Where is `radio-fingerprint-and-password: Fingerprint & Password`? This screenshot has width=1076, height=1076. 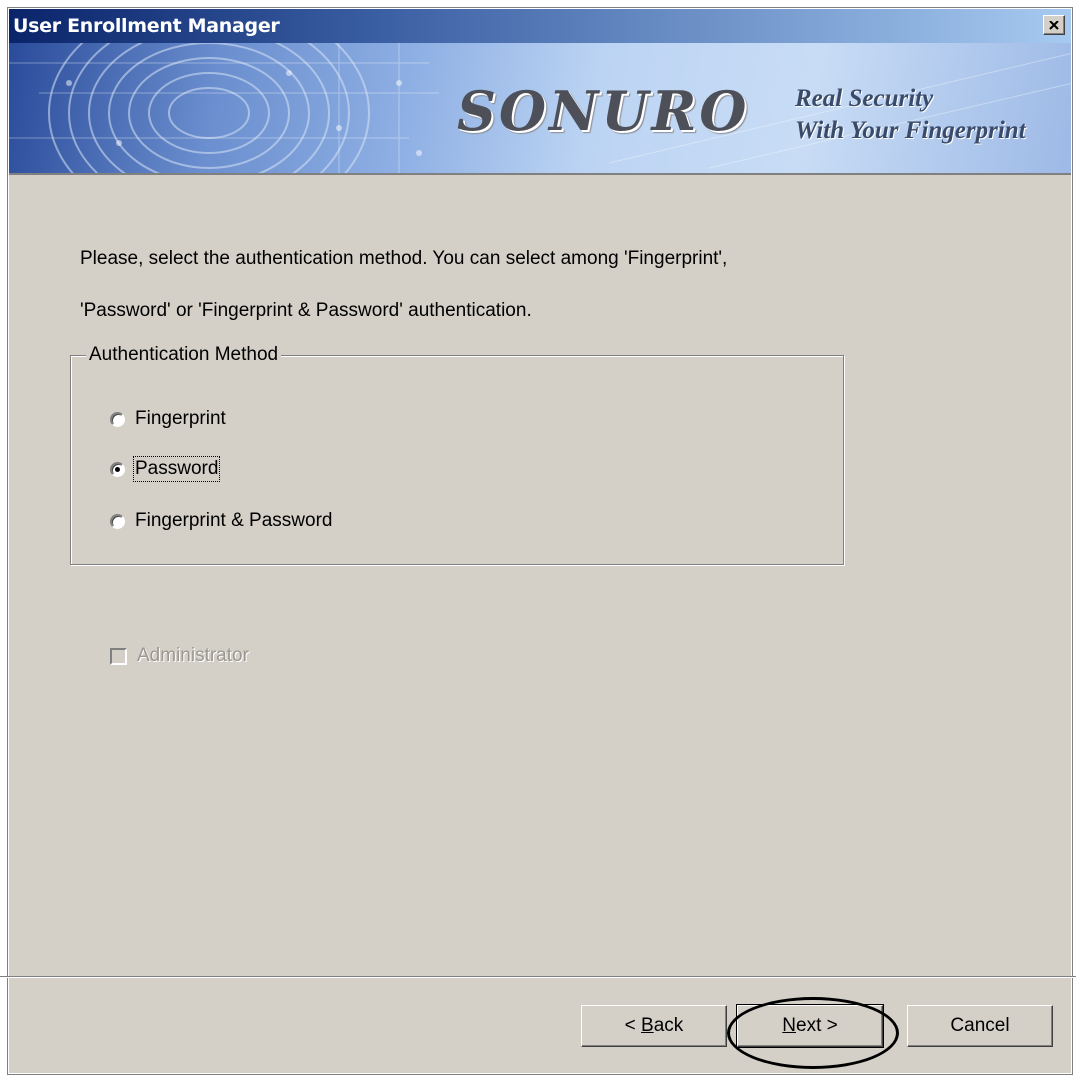
radio-fingerprint-and-password: Fingerprint & Password is located at coordinates (221, 521).